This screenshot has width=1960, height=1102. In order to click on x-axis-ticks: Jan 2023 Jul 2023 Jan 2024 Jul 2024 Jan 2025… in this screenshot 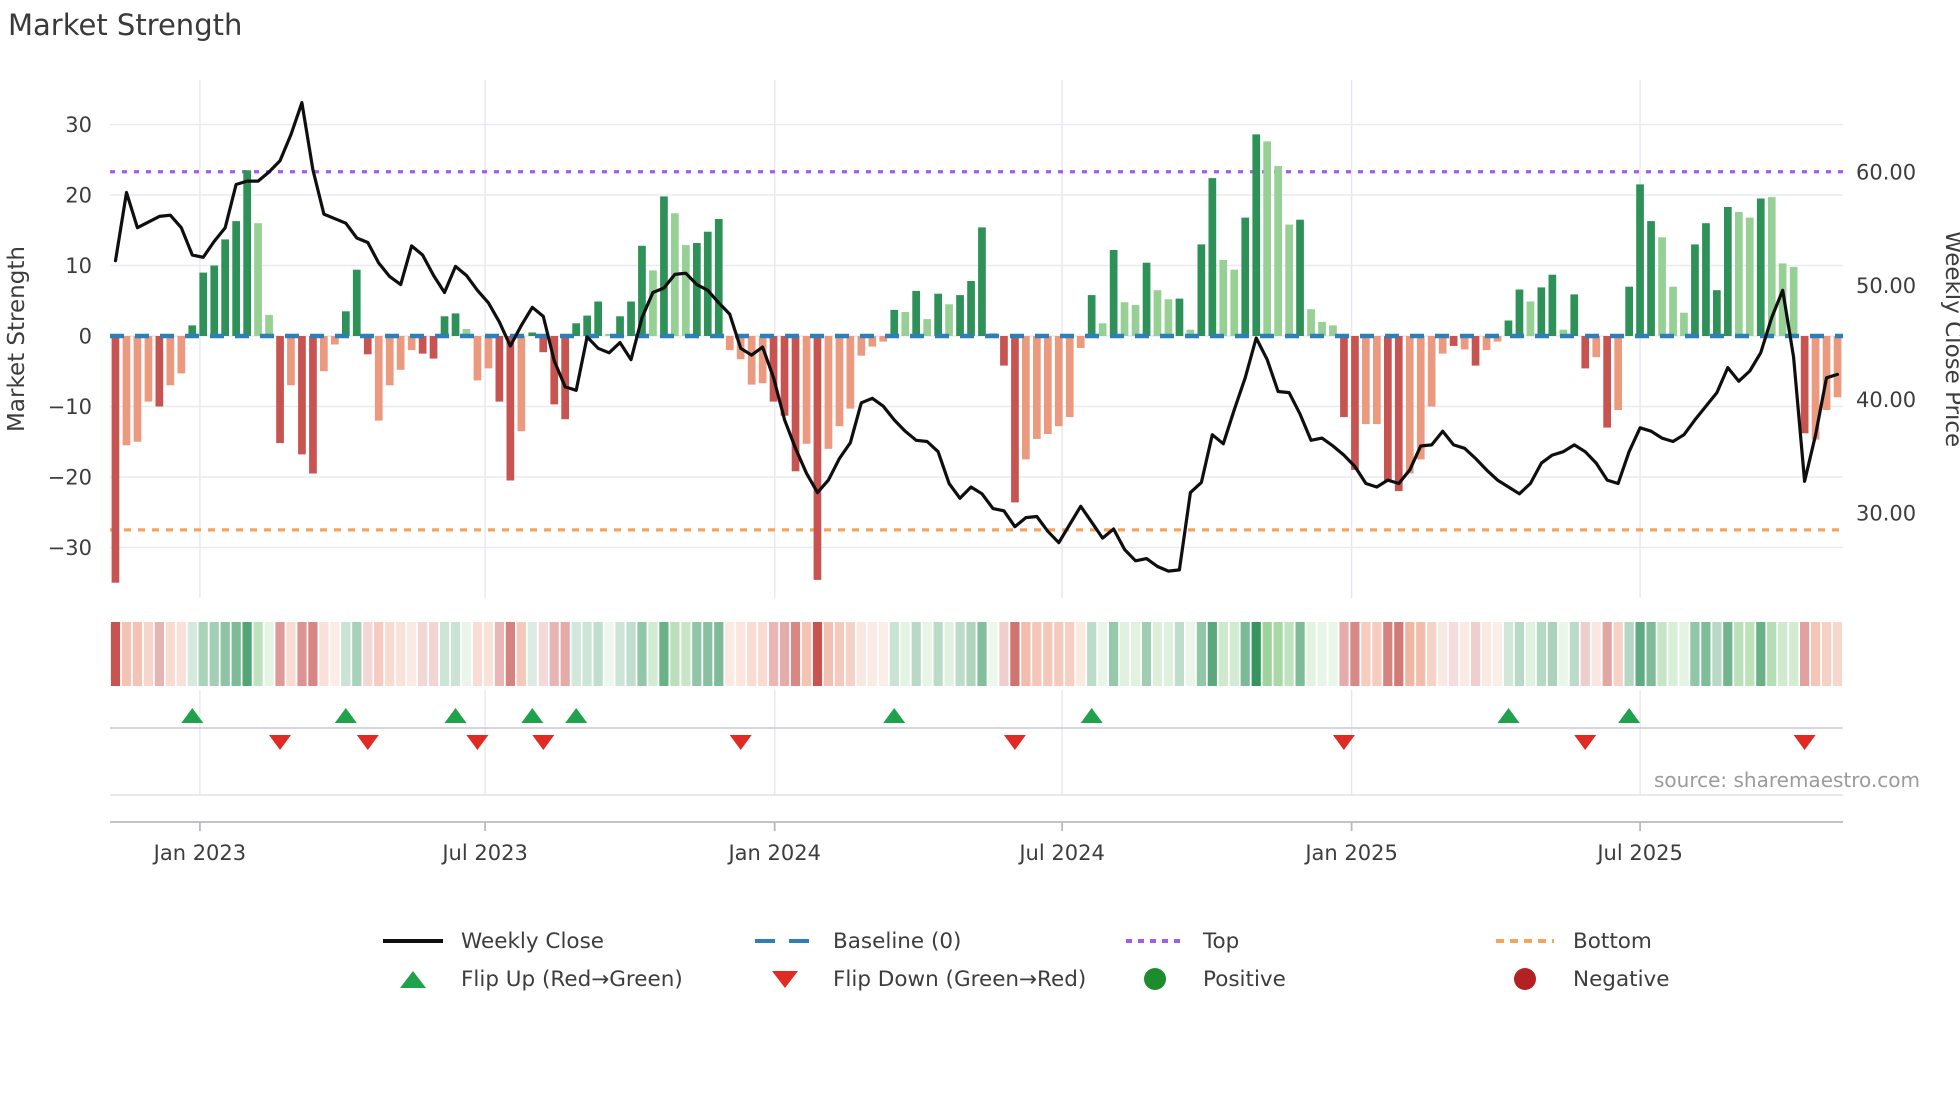, I will do `click(917, 843)`.